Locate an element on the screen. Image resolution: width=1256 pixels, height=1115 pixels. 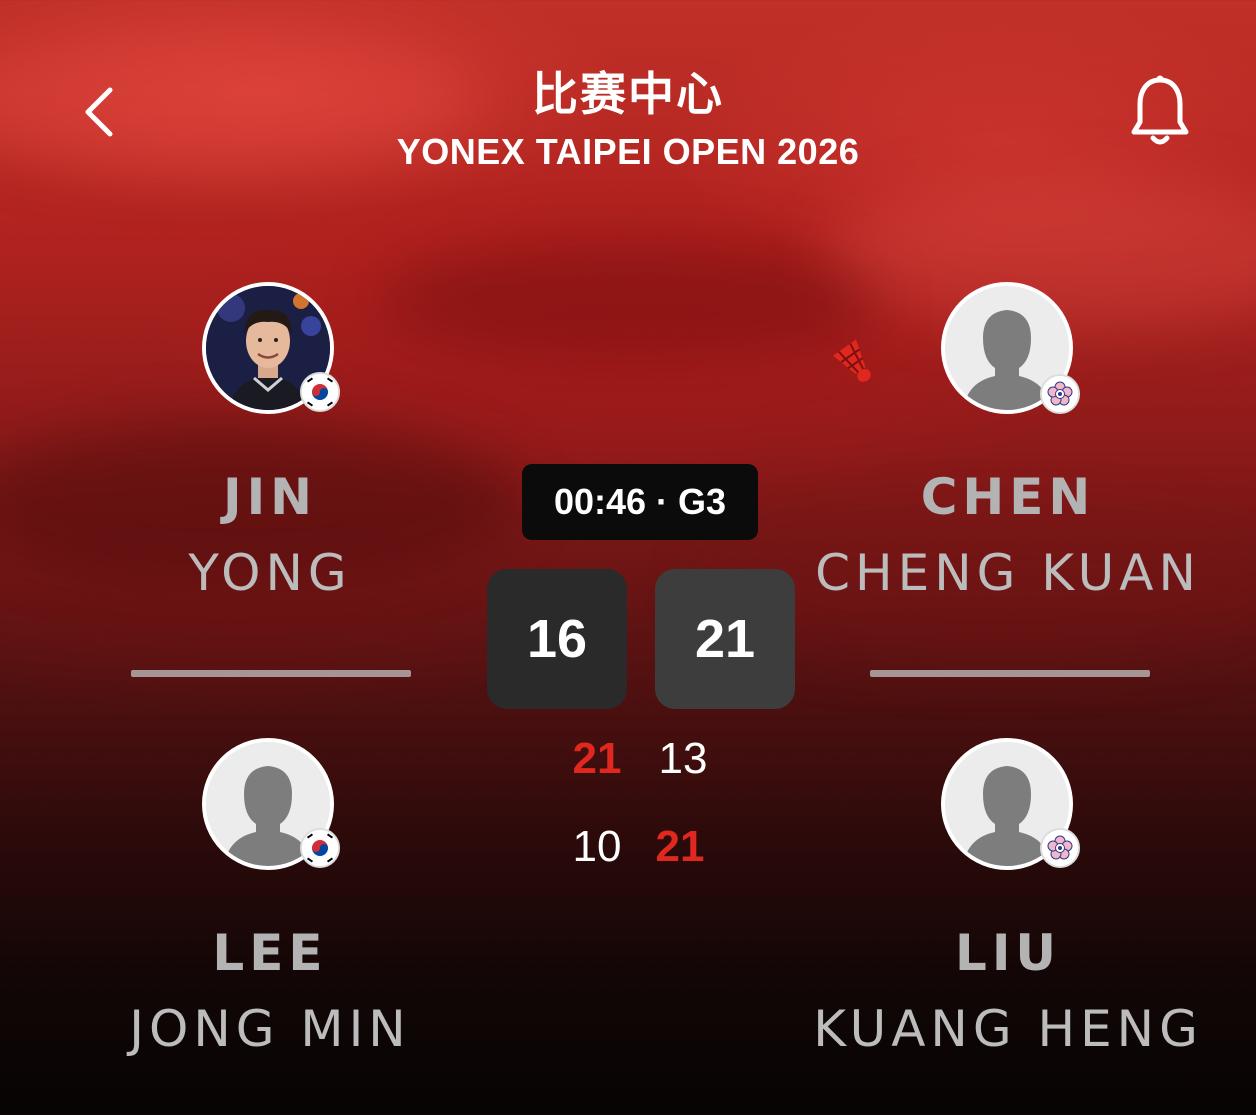
serving-indicator is located at coordinates (856, 364).